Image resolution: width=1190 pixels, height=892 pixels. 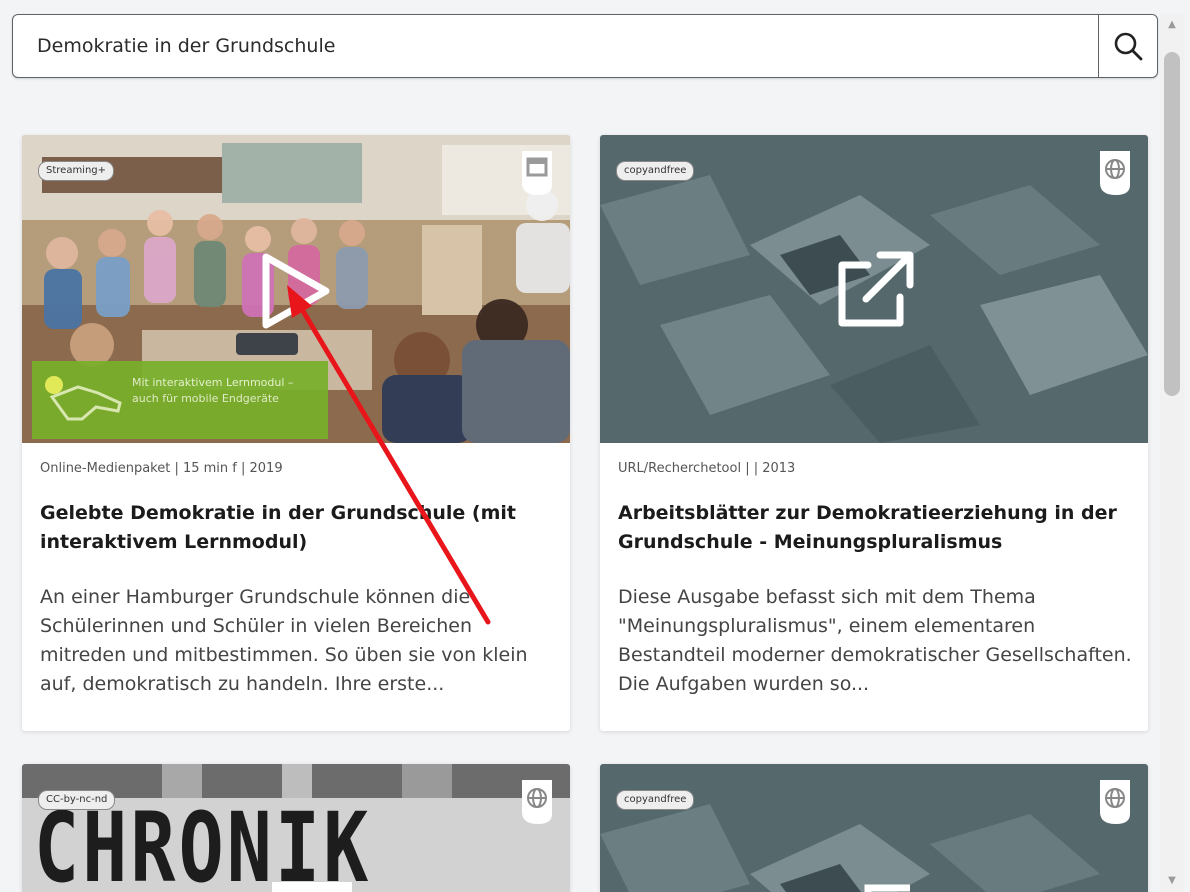 What do you see at coordinates (556, 46) in the screenshot?
I see `search-input` at bounding box center [556, 46].